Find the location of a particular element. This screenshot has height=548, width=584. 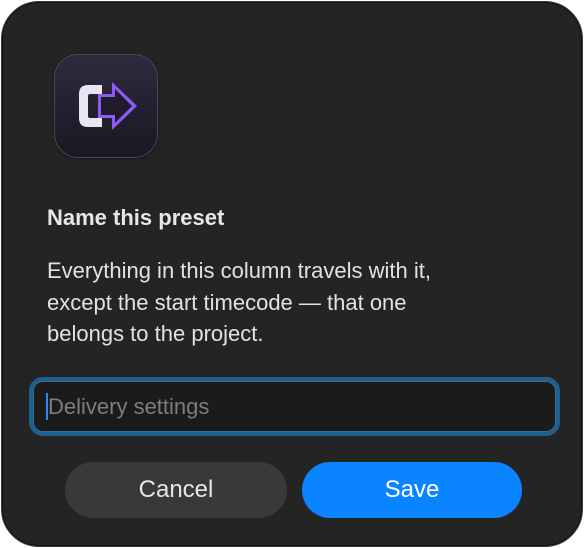

message-line: belongs to the project. is located at coordinates (155, 333).